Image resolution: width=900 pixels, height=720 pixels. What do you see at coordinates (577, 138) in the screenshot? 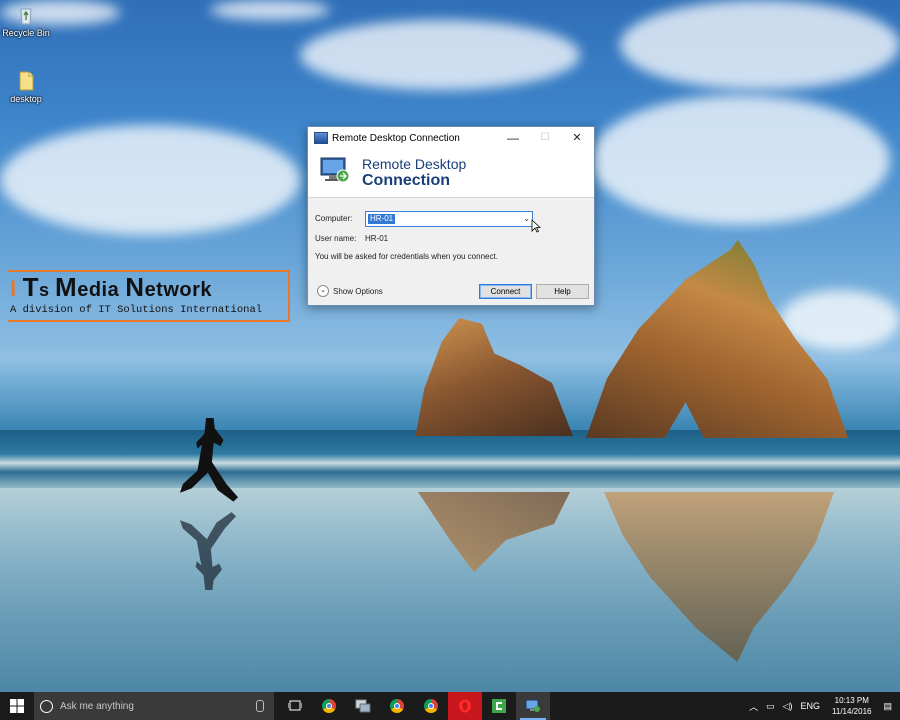
I see `close-button: ✕` at bounding box center [577, 138].